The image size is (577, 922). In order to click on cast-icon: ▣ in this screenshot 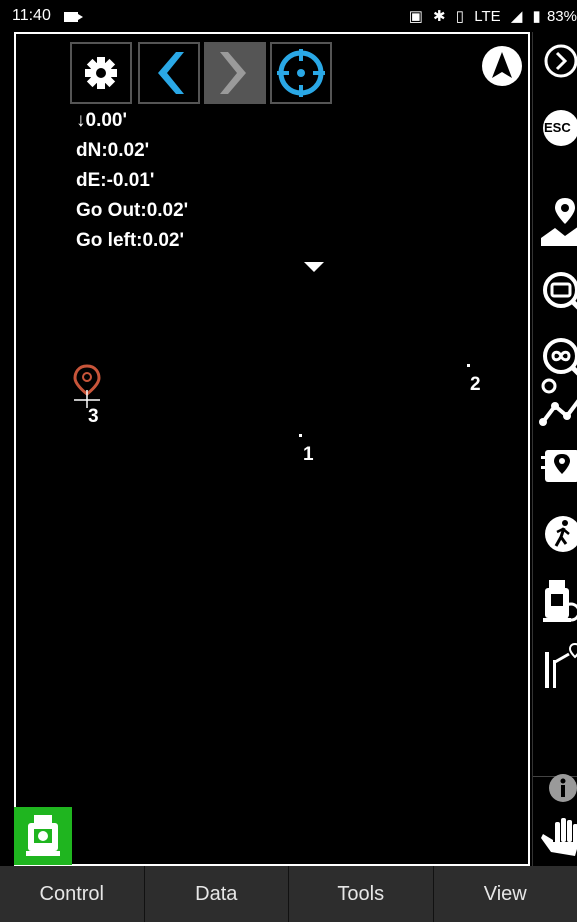, I will do `click(415, 16)`.